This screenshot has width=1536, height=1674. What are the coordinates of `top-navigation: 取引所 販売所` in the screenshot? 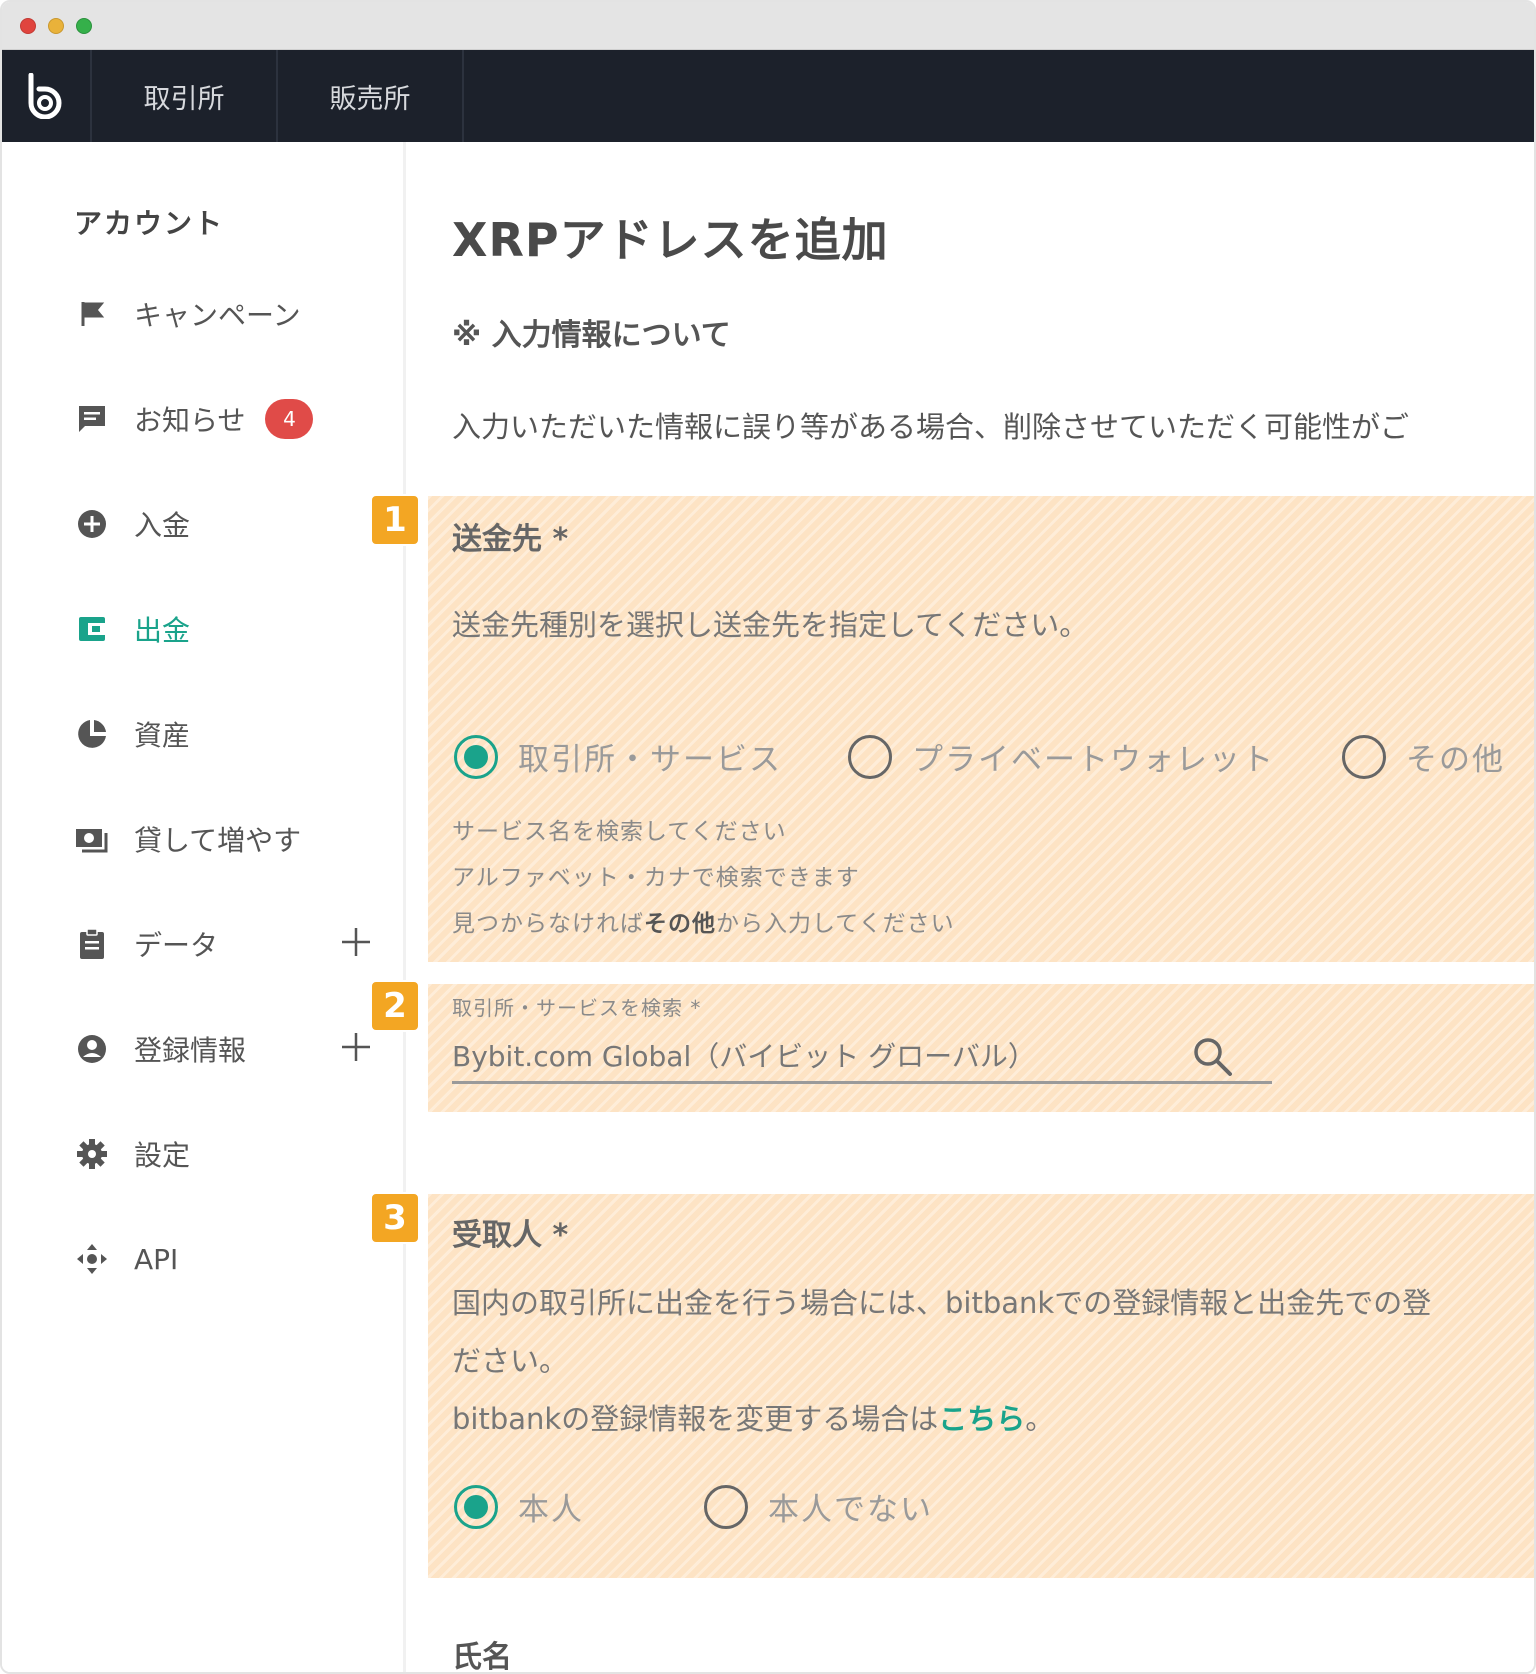 It's located at (768, 96).